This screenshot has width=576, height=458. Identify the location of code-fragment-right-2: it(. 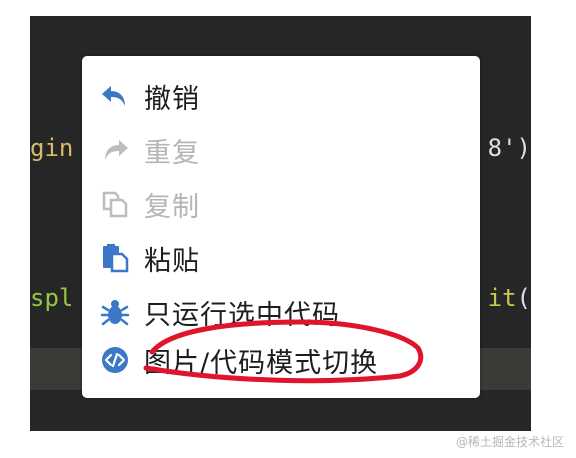
(509, 298).